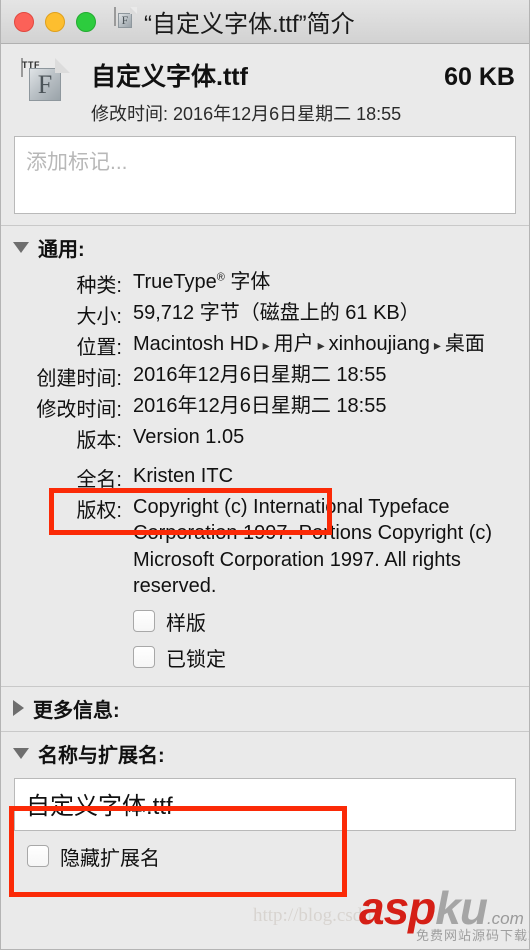 This screenshot has height=950, width=530. I want to click on minimize-button, so click(55, 21).